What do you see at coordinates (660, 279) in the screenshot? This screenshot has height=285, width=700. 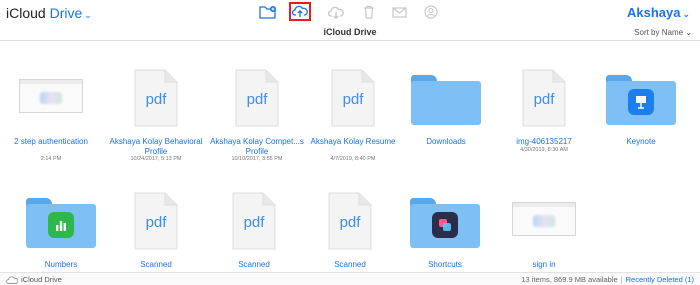 I see `recently-deleted-link: Recently Deleted (1)` at bounding box center [660, 279].